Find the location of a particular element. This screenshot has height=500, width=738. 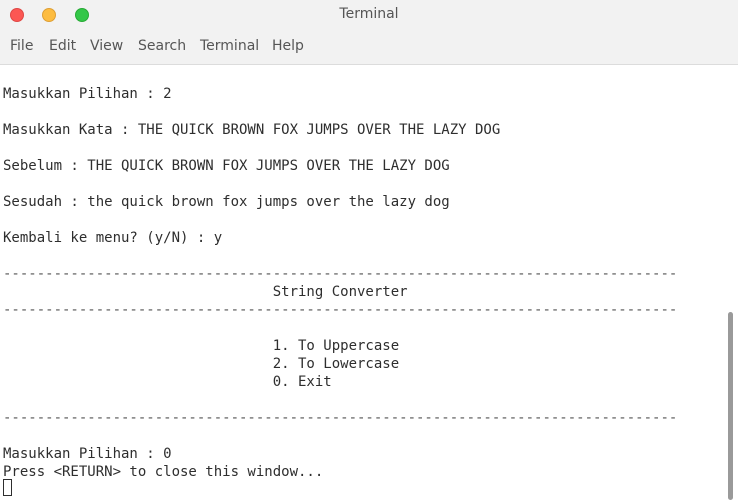

text-cursor is located at coordinates (7, 487).